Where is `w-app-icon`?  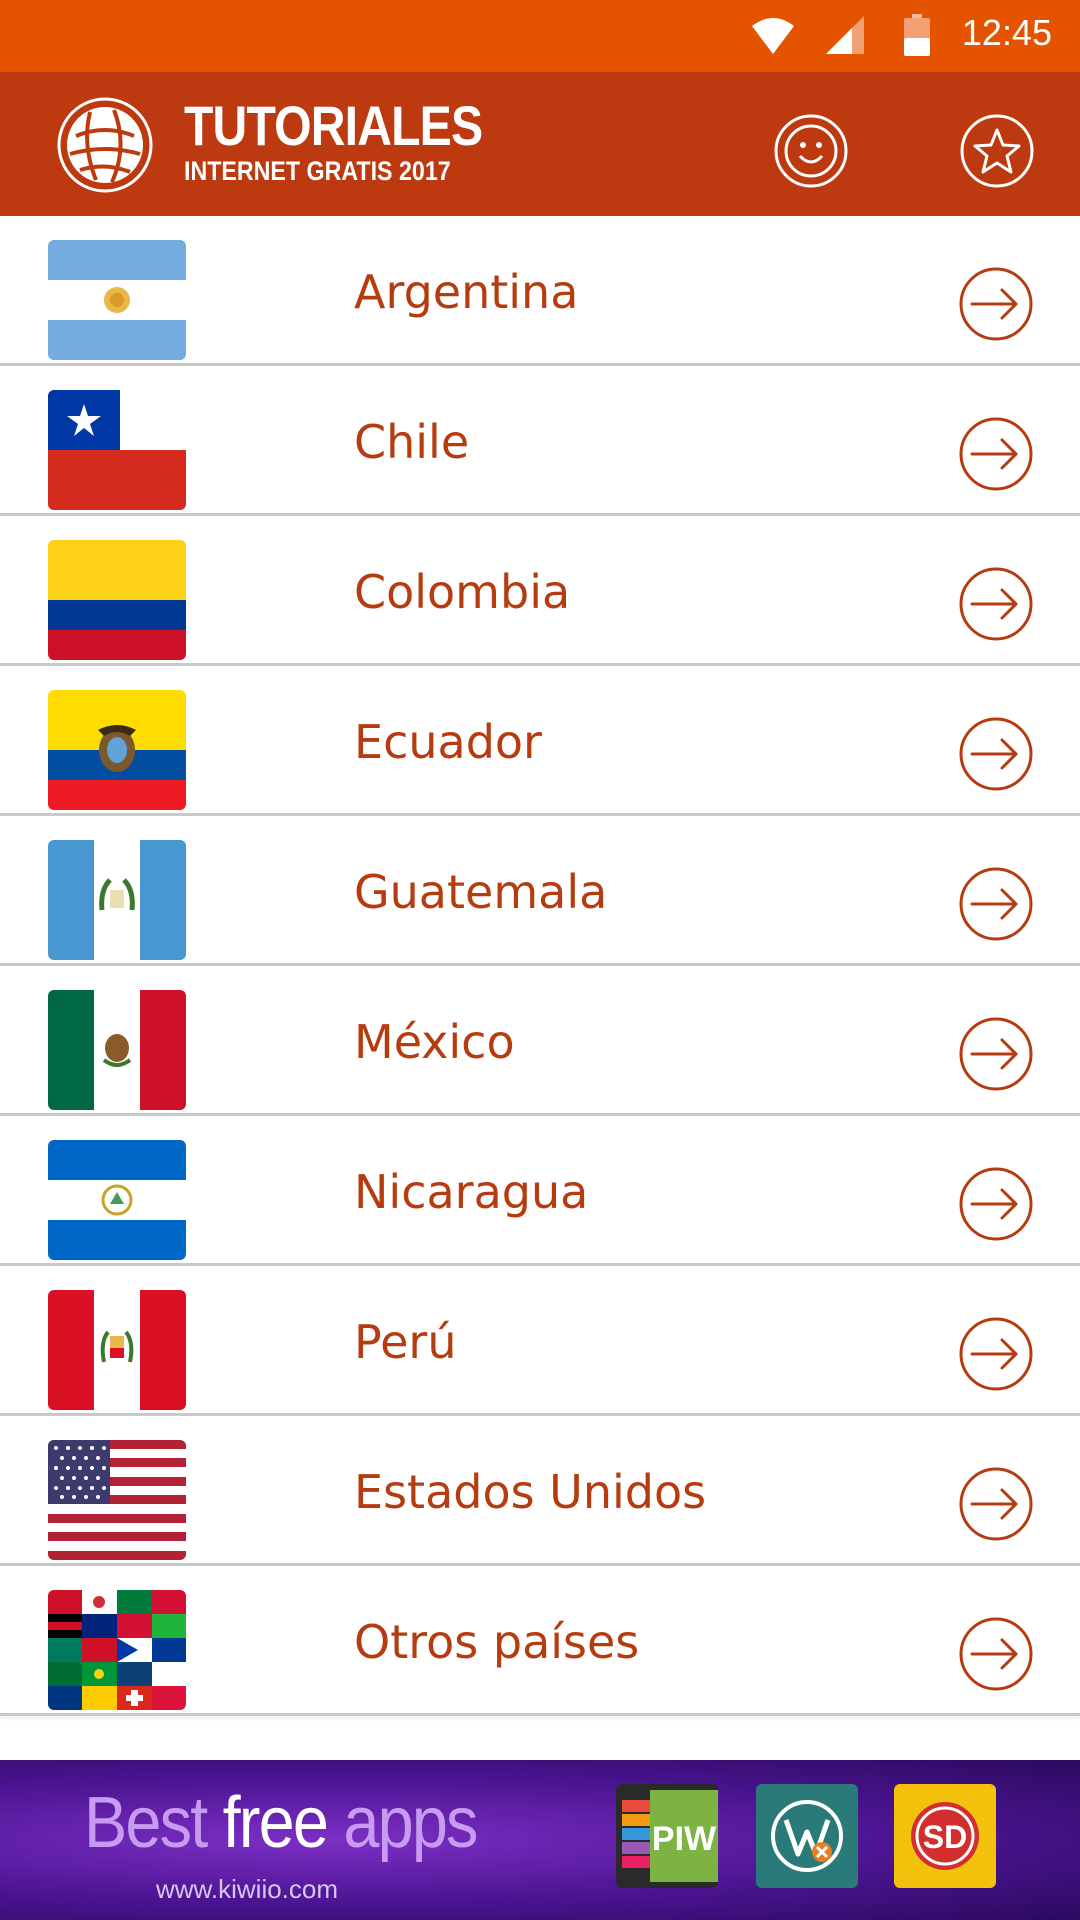
w-app-icon is located at coordinates (807, 1836).